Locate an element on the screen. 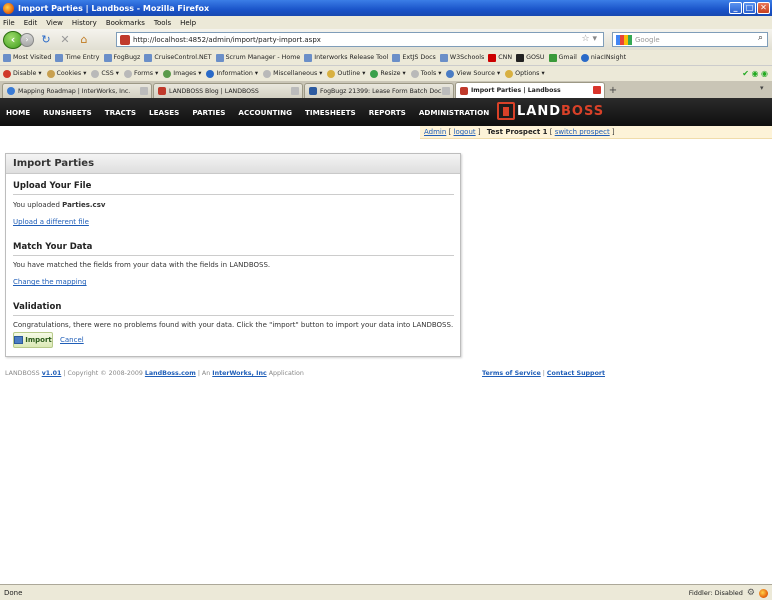  nav-runsheets: RUNSHEETS is located at coordinates (67, 112).